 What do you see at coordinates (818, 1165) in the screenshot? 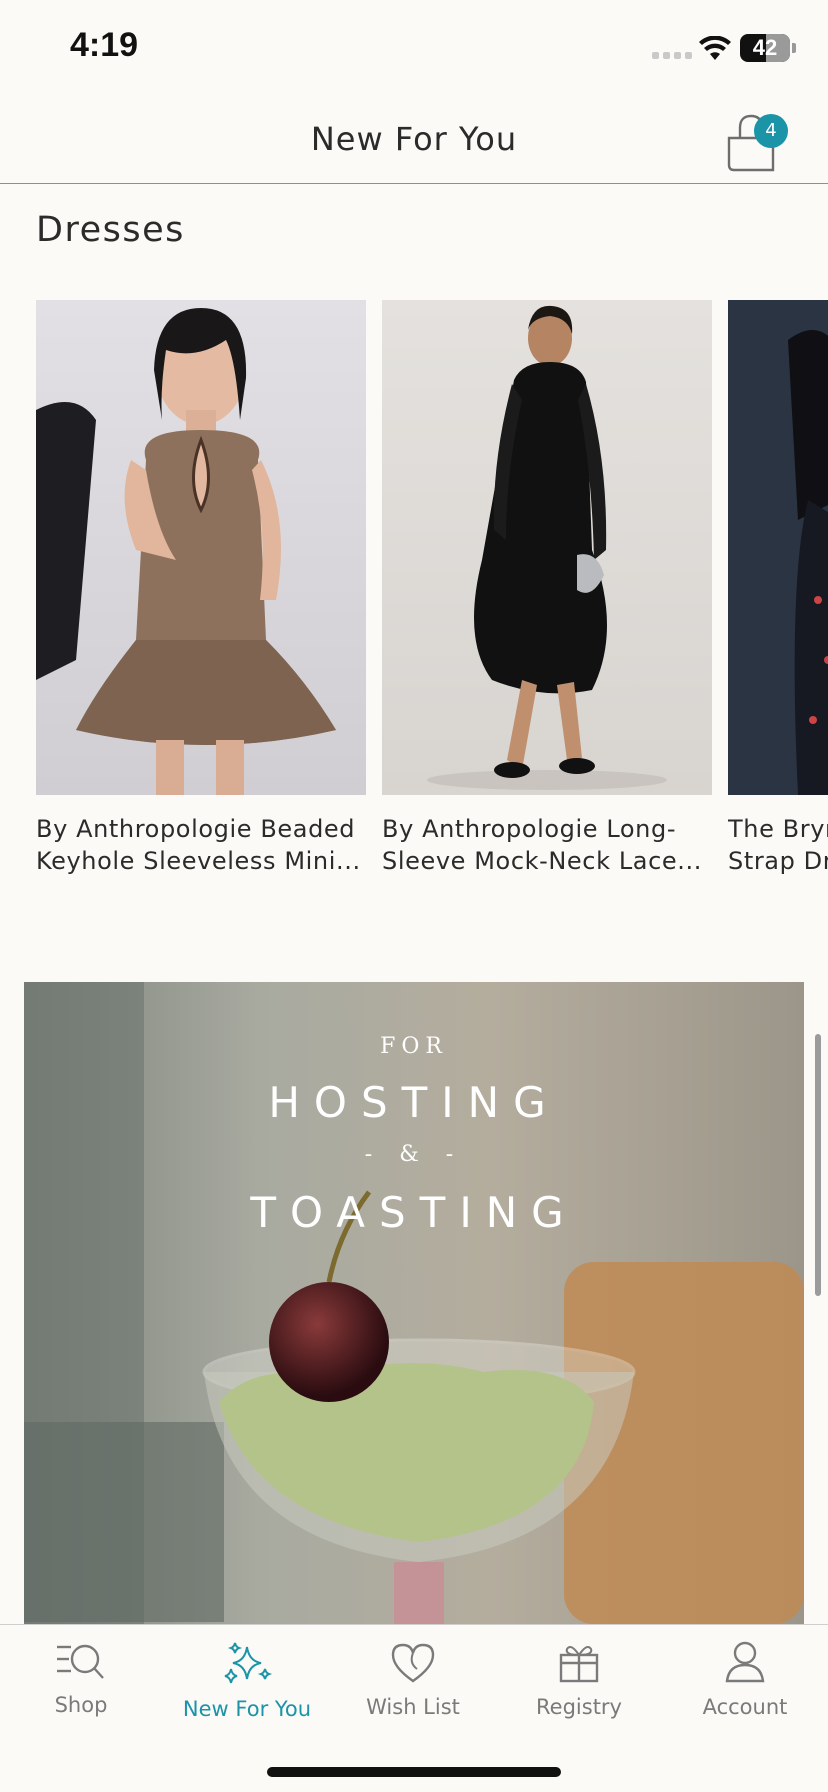
I see `scroll-indicator` at bounding box center [818, 1165].